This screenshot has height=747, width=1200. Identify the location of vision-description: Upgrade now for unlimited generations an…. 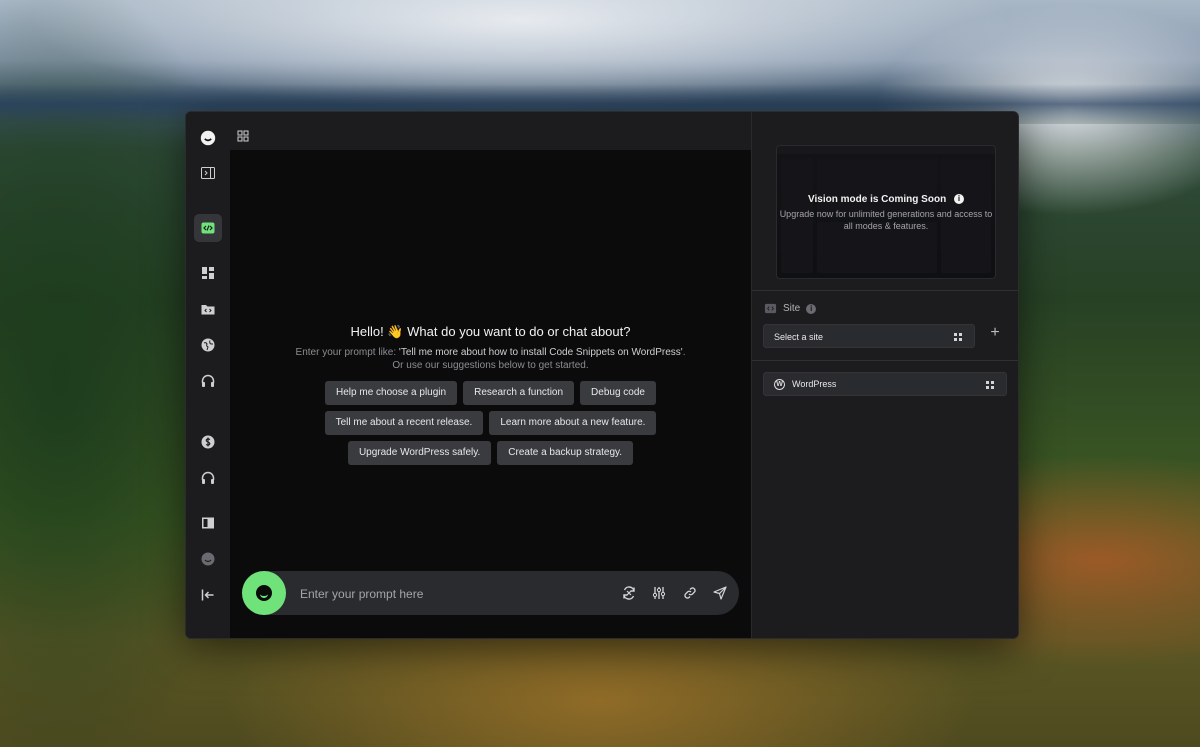
(886, 220).